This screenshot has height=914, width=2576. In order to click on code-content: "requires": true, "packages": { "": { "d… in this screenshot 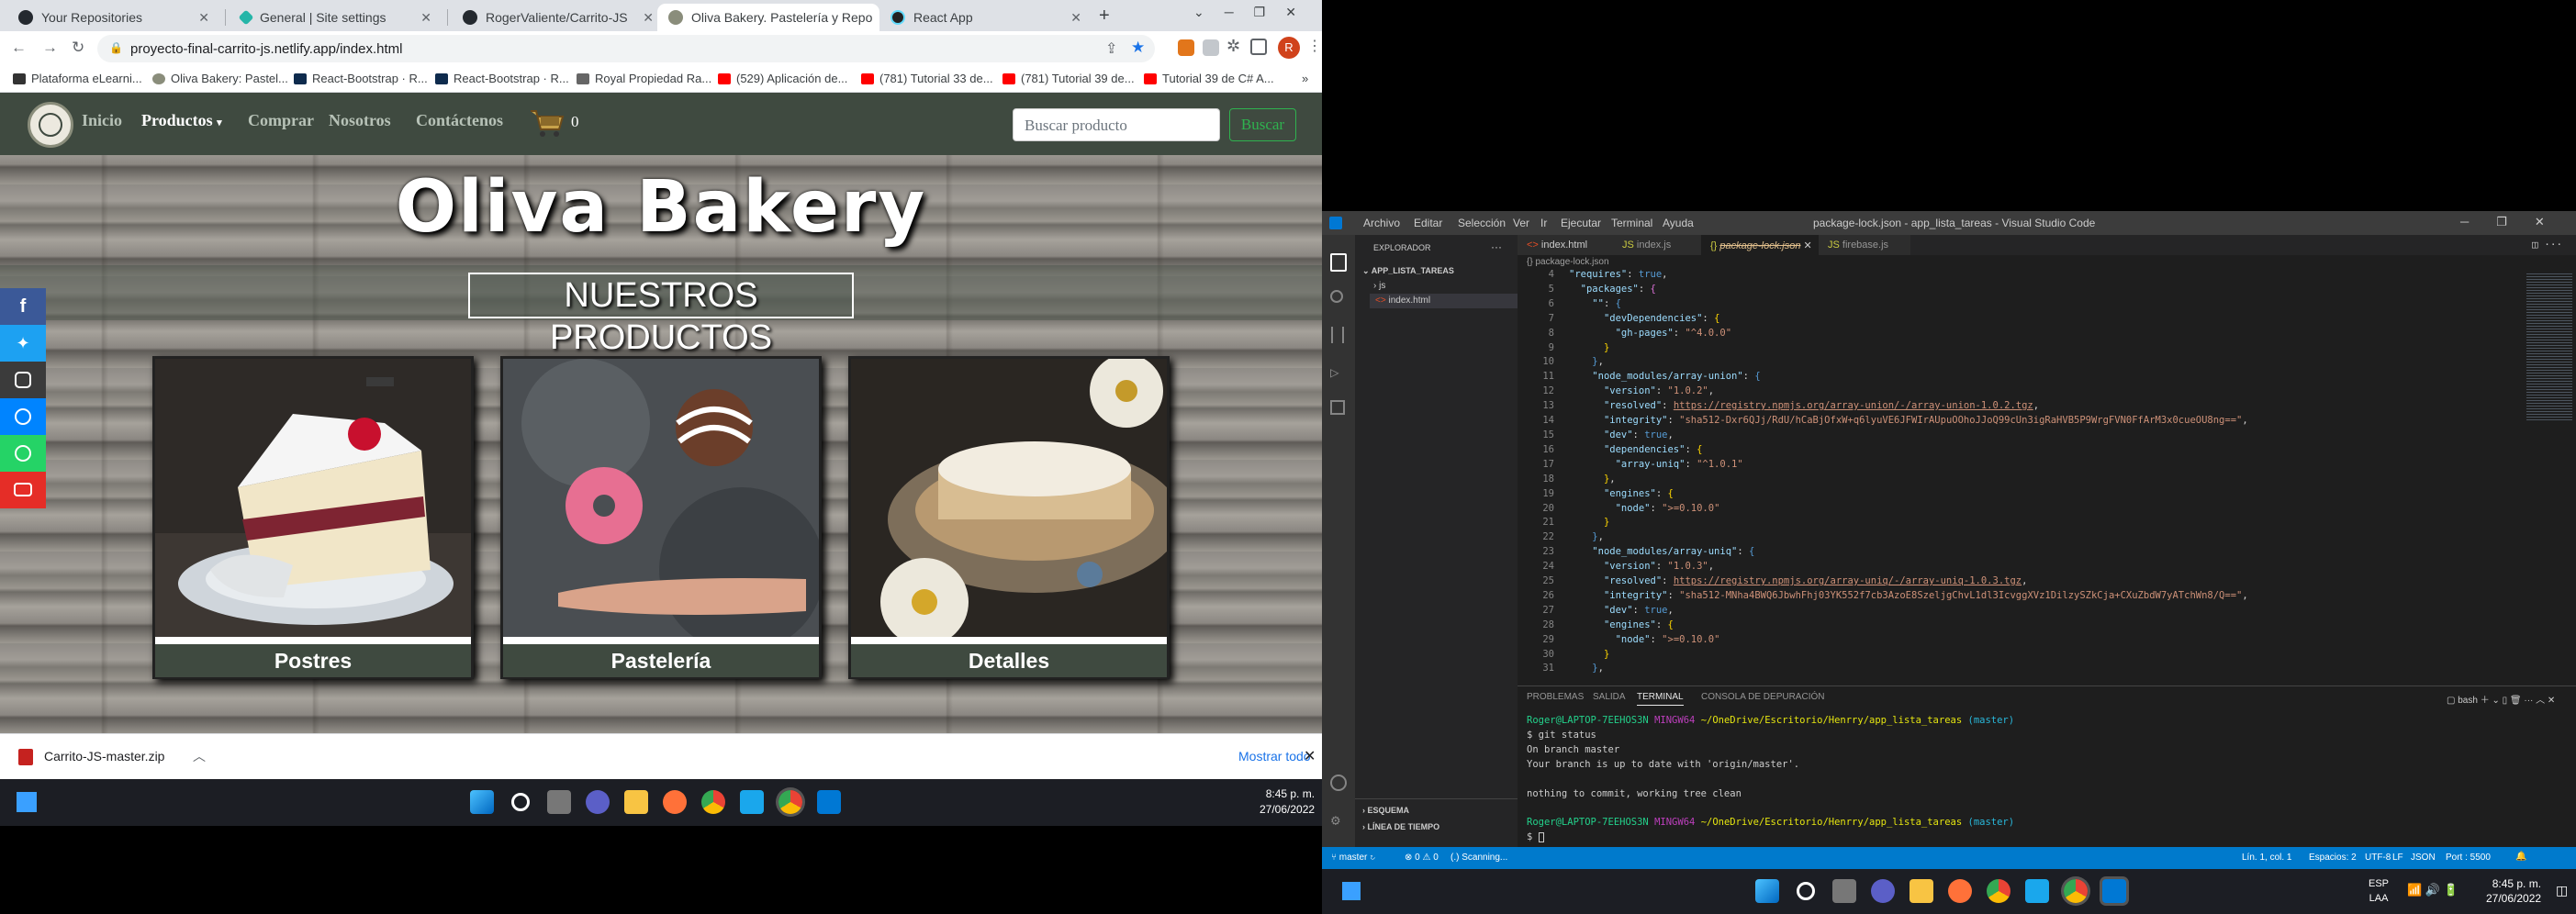, I will do `click(1908, 472)`.